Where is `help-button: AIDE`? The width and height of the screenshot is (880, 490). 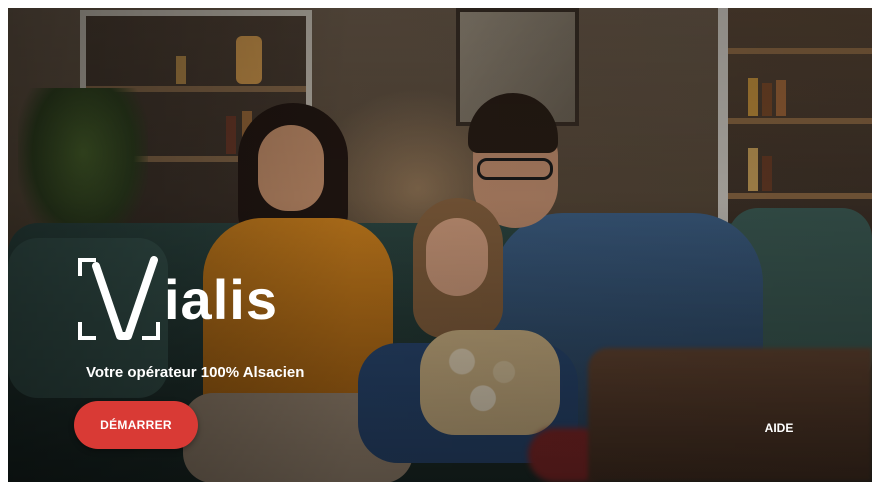
help-button: AIDE is located at coordinates (779, 428).